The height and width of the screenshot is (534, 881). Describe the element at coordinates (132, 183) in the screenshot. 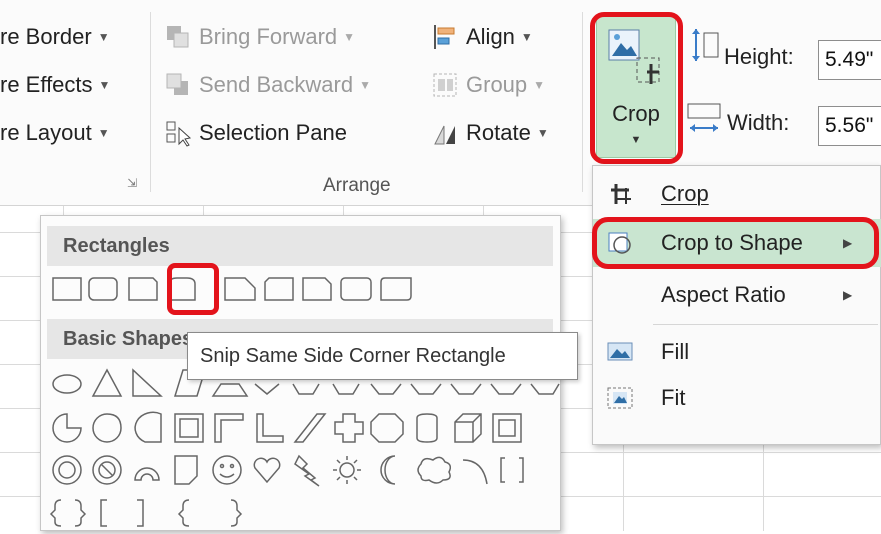

I see `dialog-launcher-icon: ⇲` at that location.